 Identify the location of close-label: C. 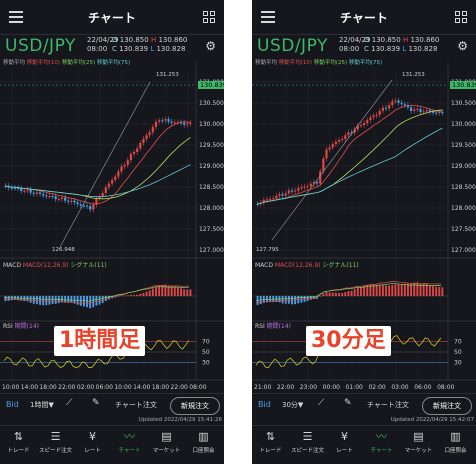
(114, 49).